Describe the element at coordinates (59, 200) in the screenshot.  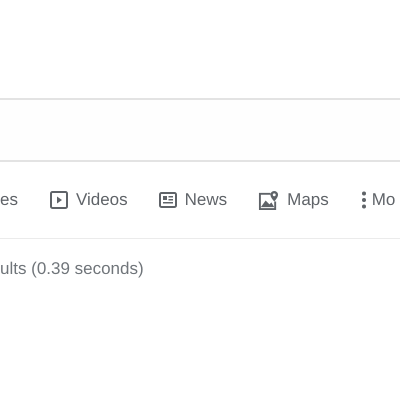
I see `play-icon` at that location.